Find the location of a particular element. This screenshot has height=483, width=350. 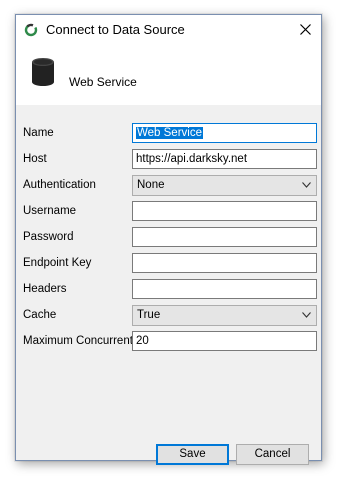

headers-input is located at coordinates (224, 289).